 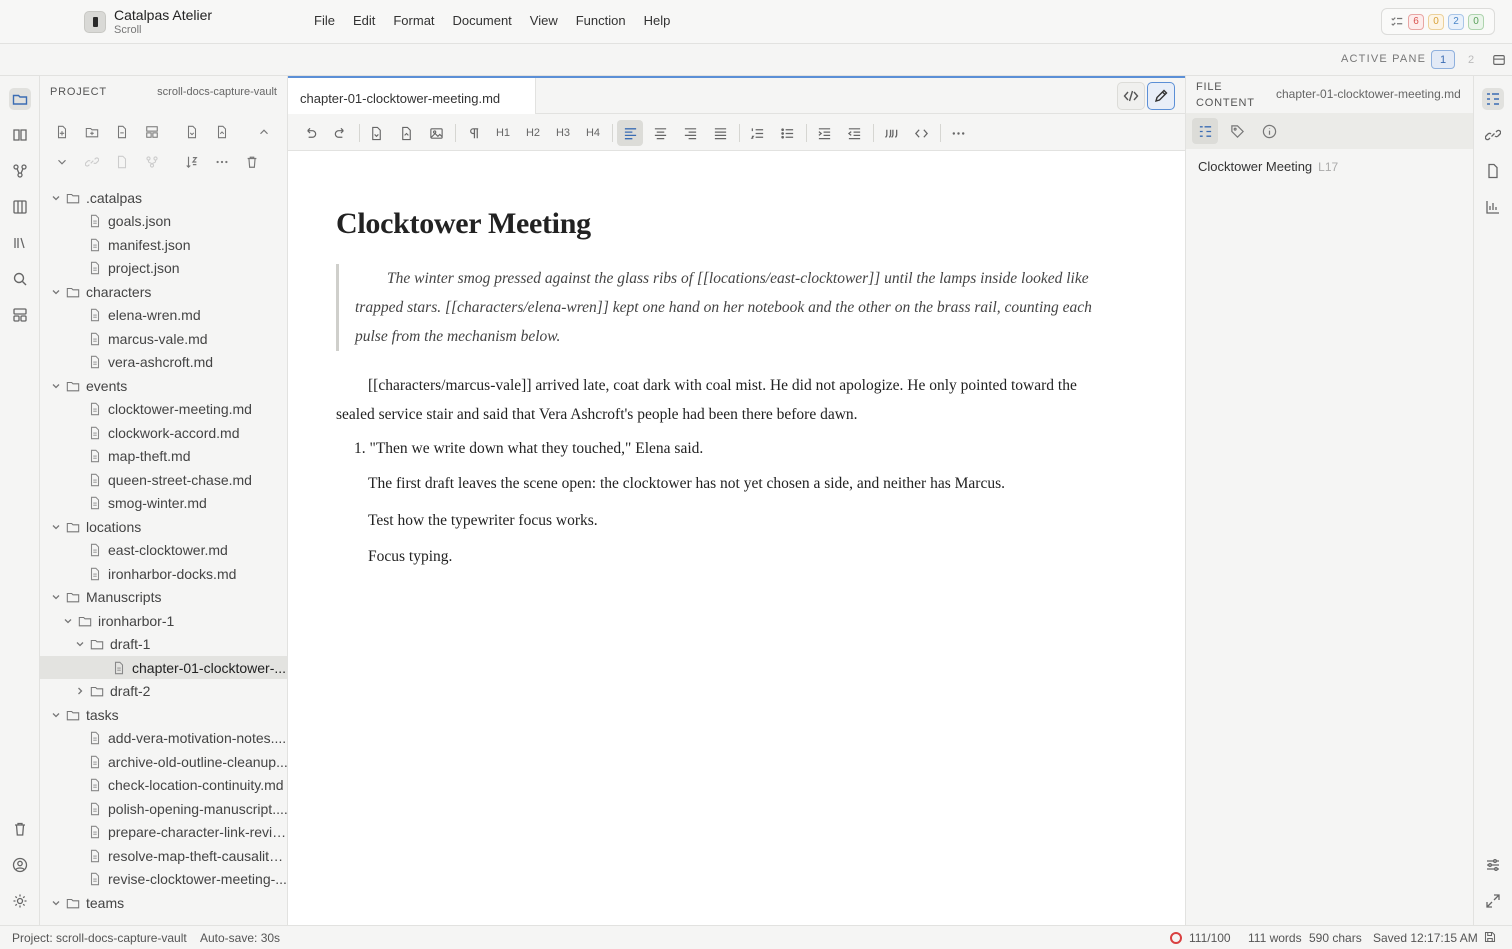 I want to click on sort-icon, so click(x=192, y=162).